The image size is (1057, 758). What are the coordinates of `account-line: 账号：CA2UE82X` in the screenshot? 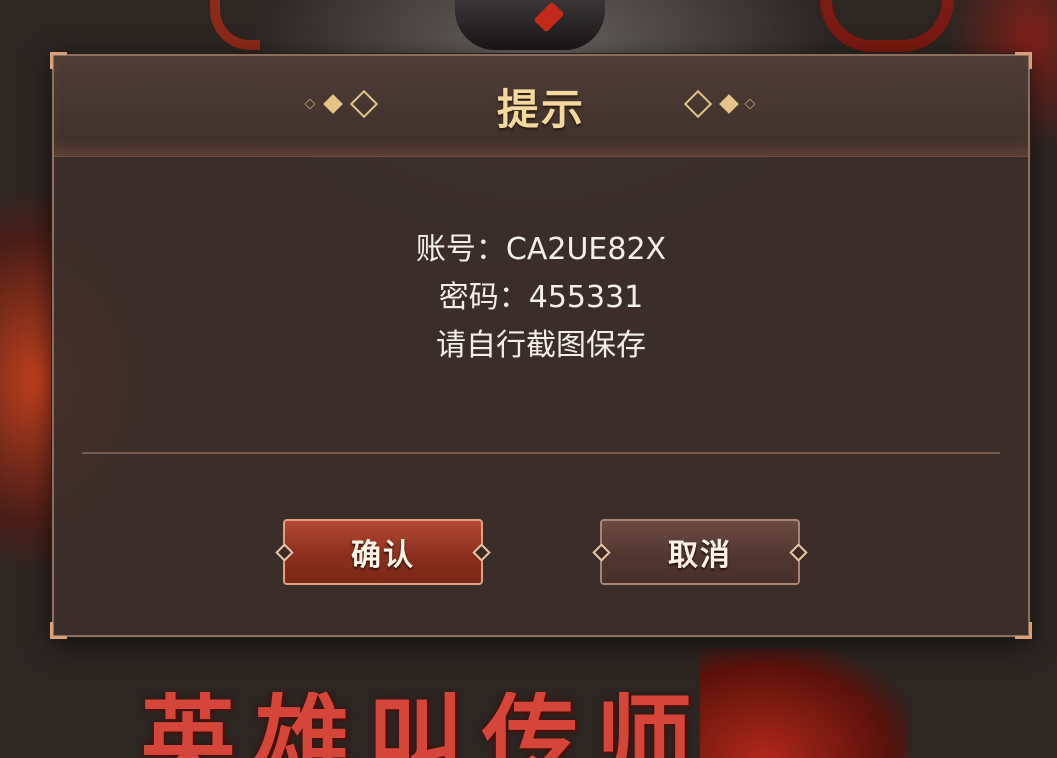 It's located at (541, 249).